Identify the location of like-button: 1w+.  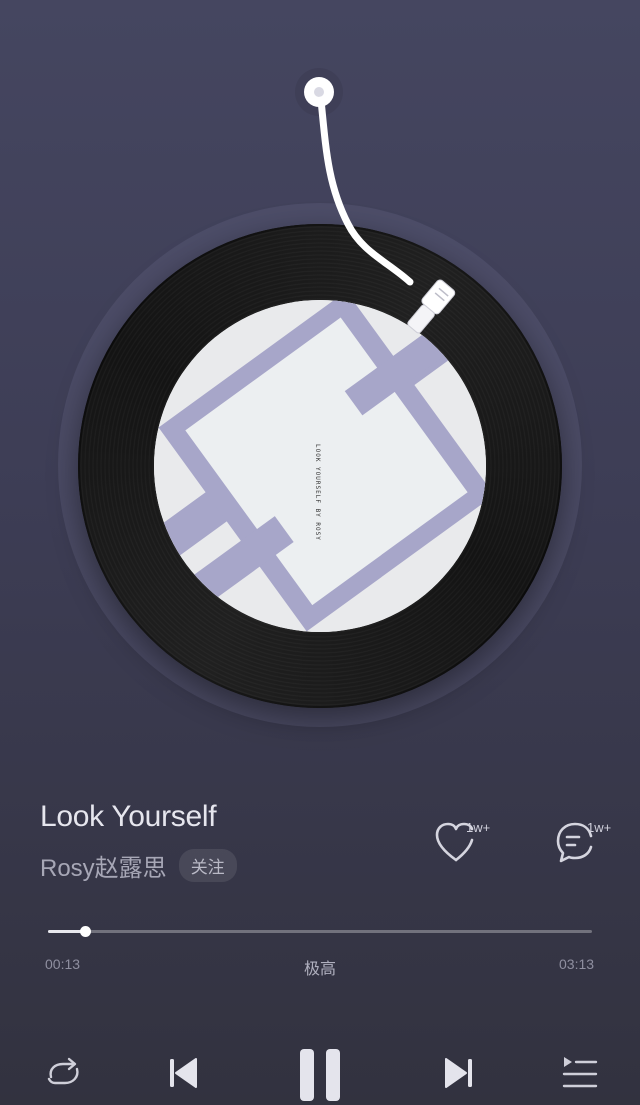
(464, 844).